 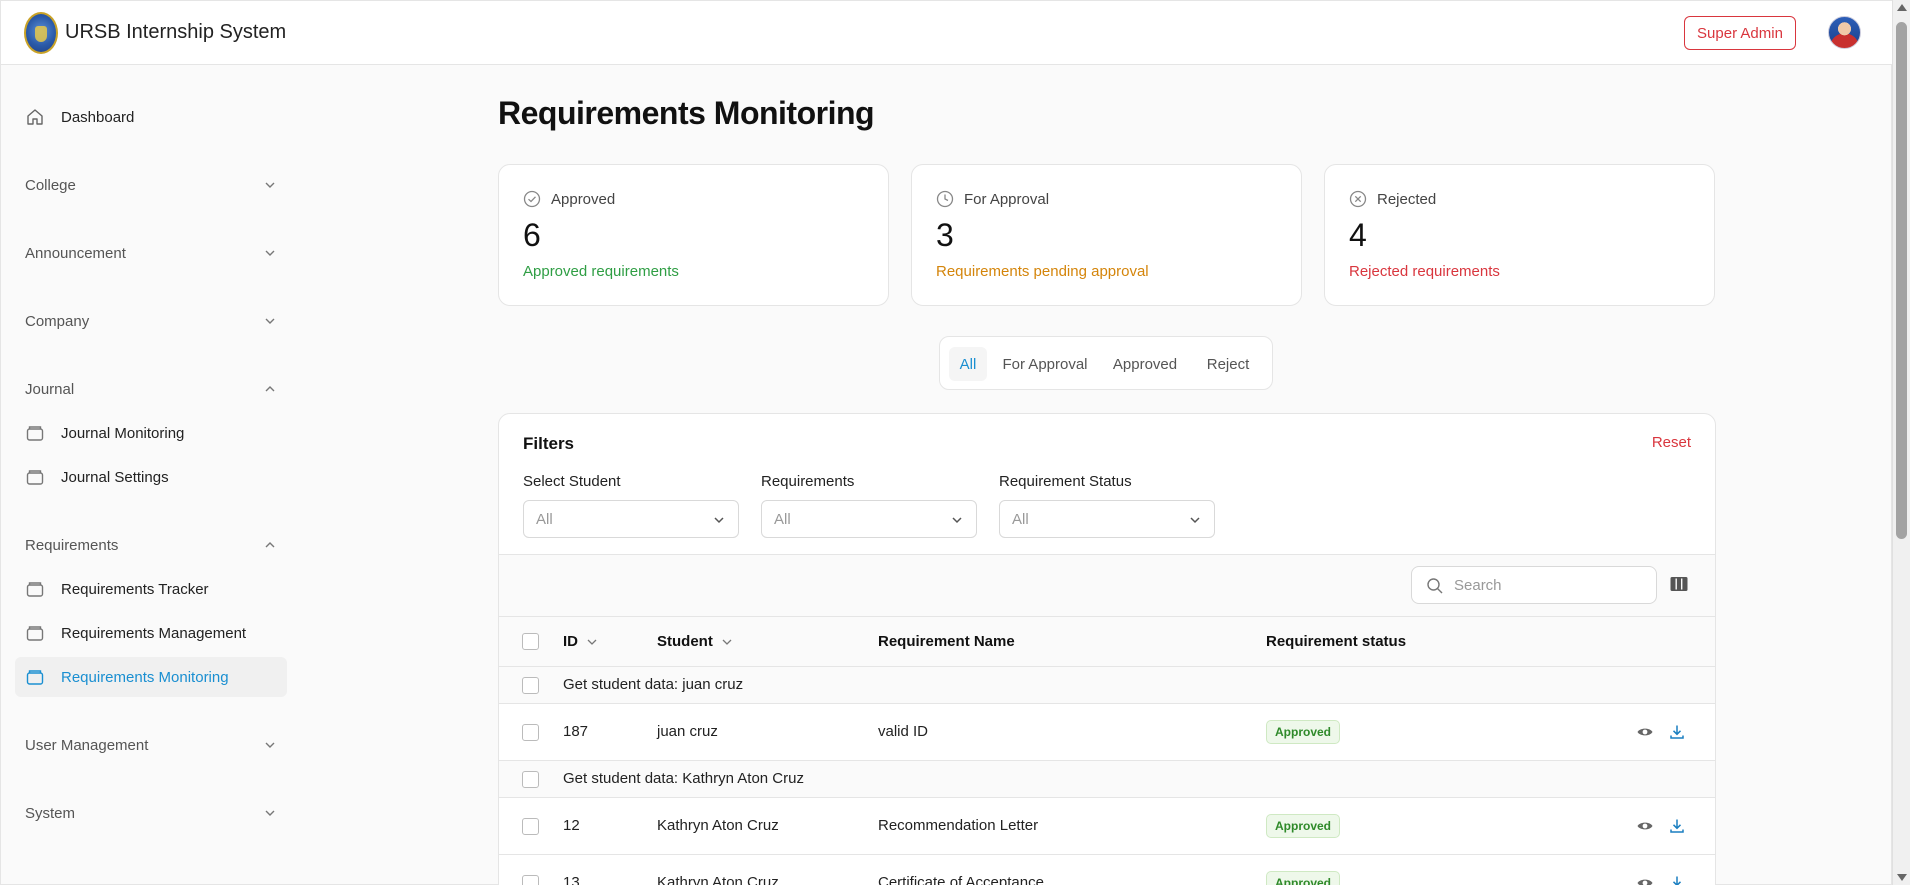 I want to click on requirement-status-dropdown: All, so click(x=1107, y=519).